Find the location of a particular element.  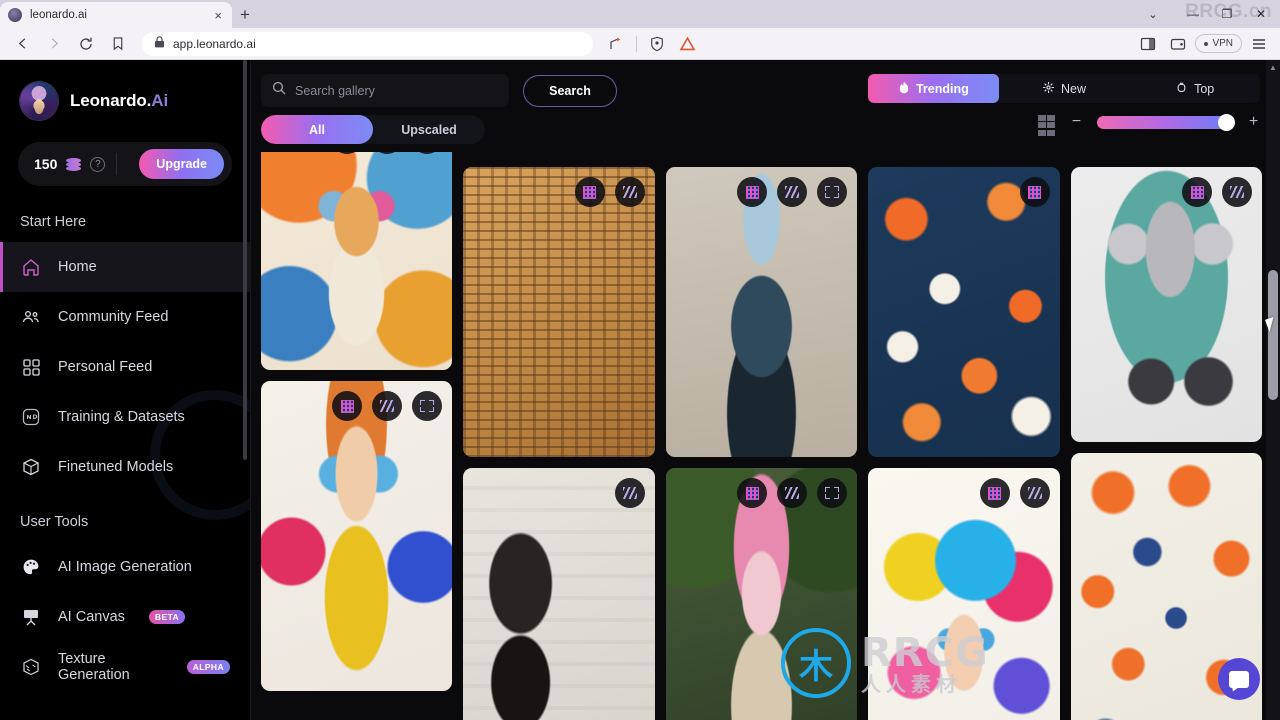

gallery-column is located at coordinates (357, 436).